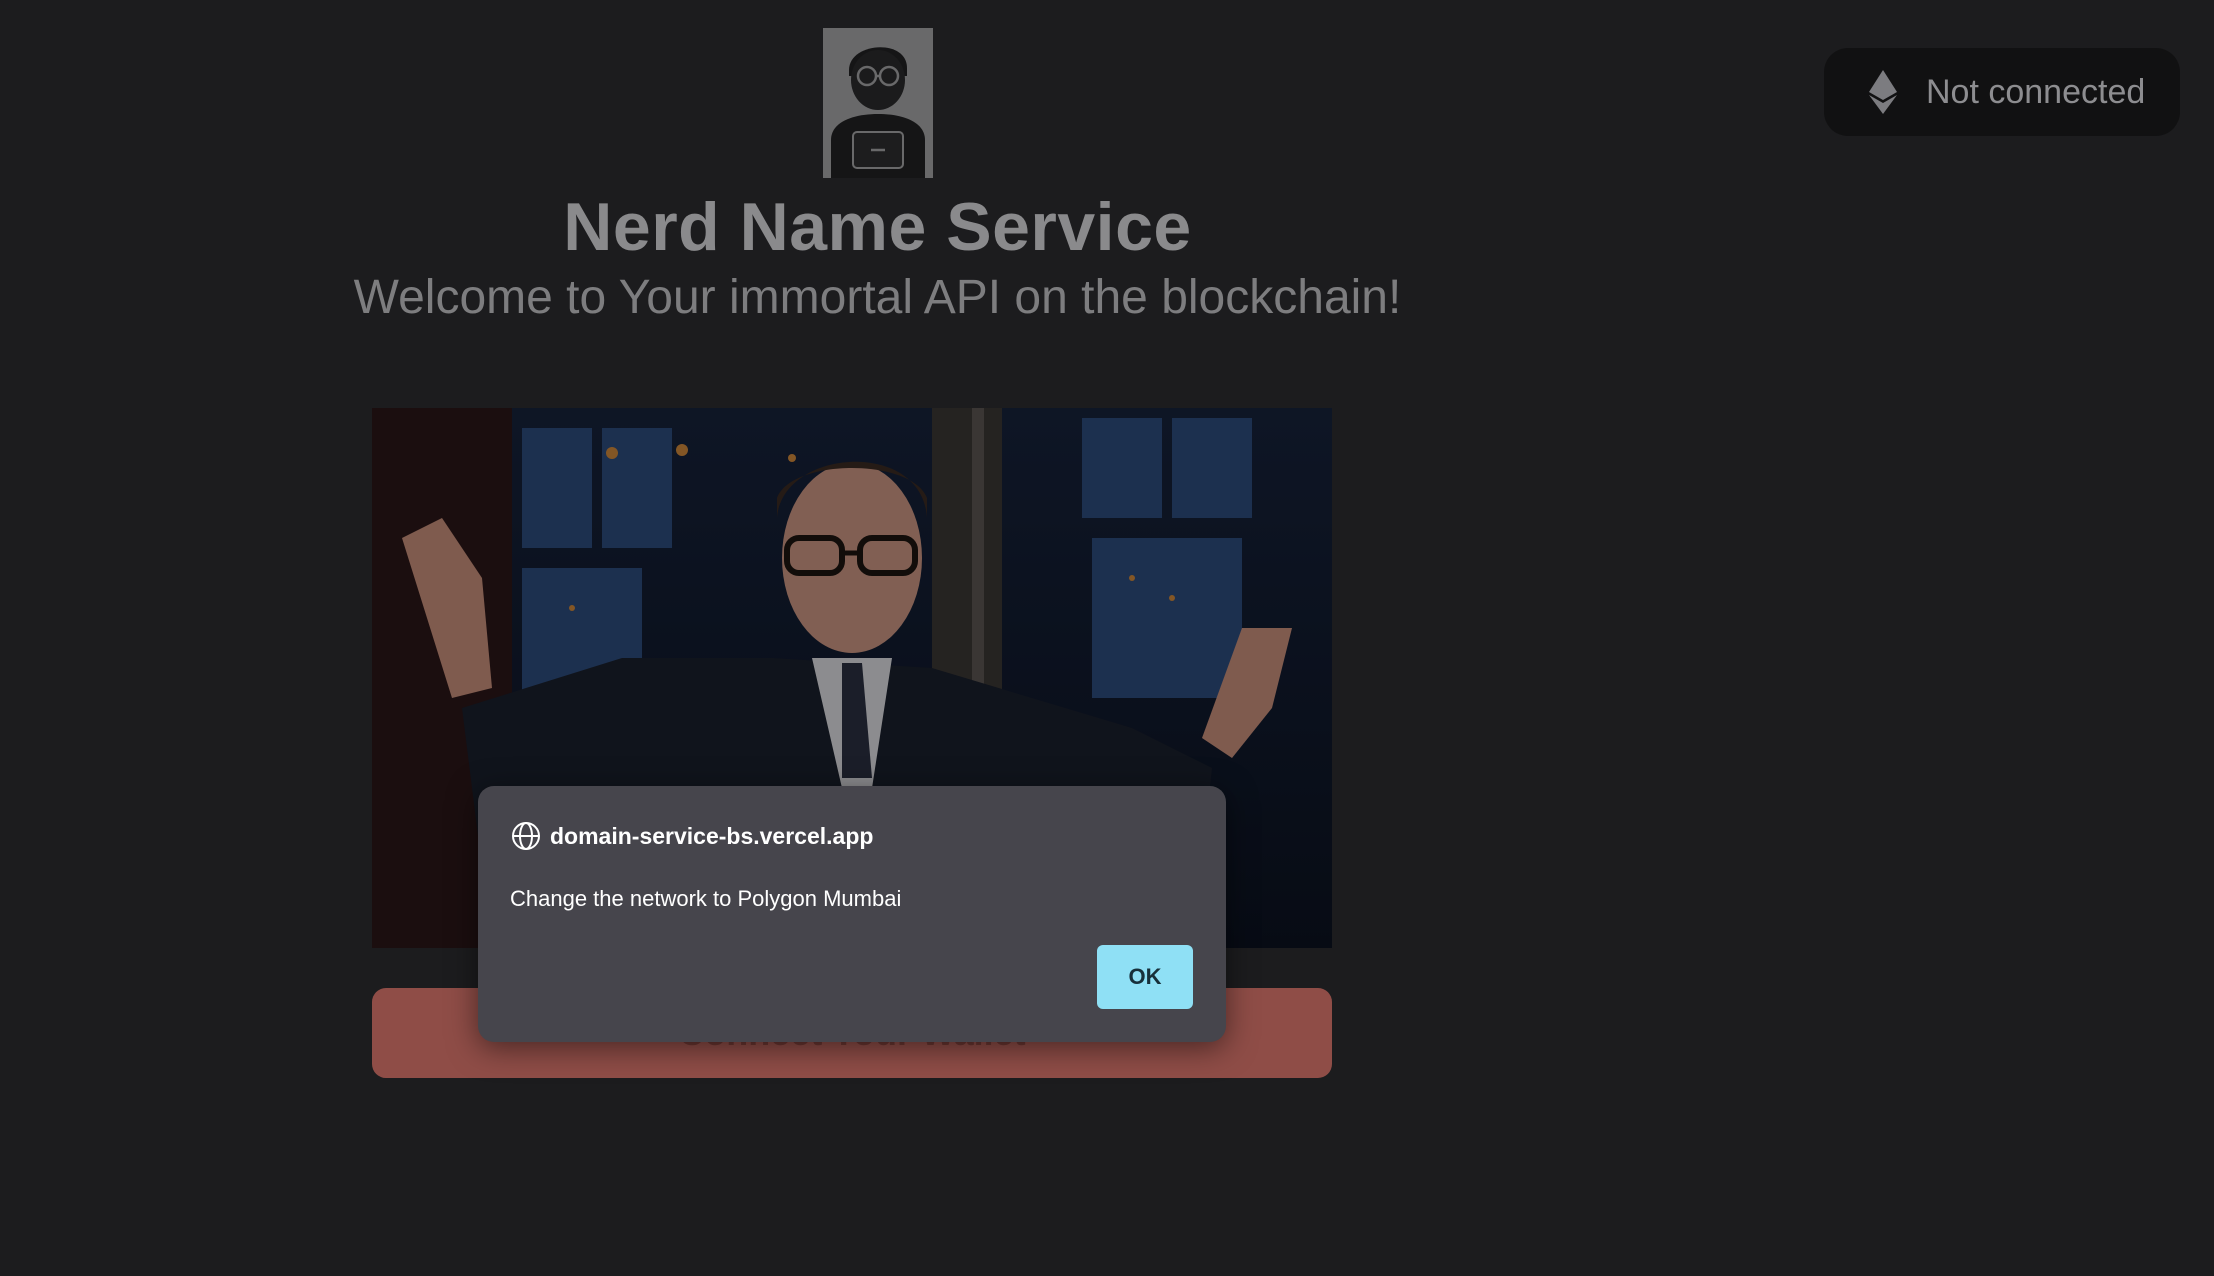  Describe the element at coordinates (1145, 977) in the screenshot. I see `ok-button: OK` at that location.